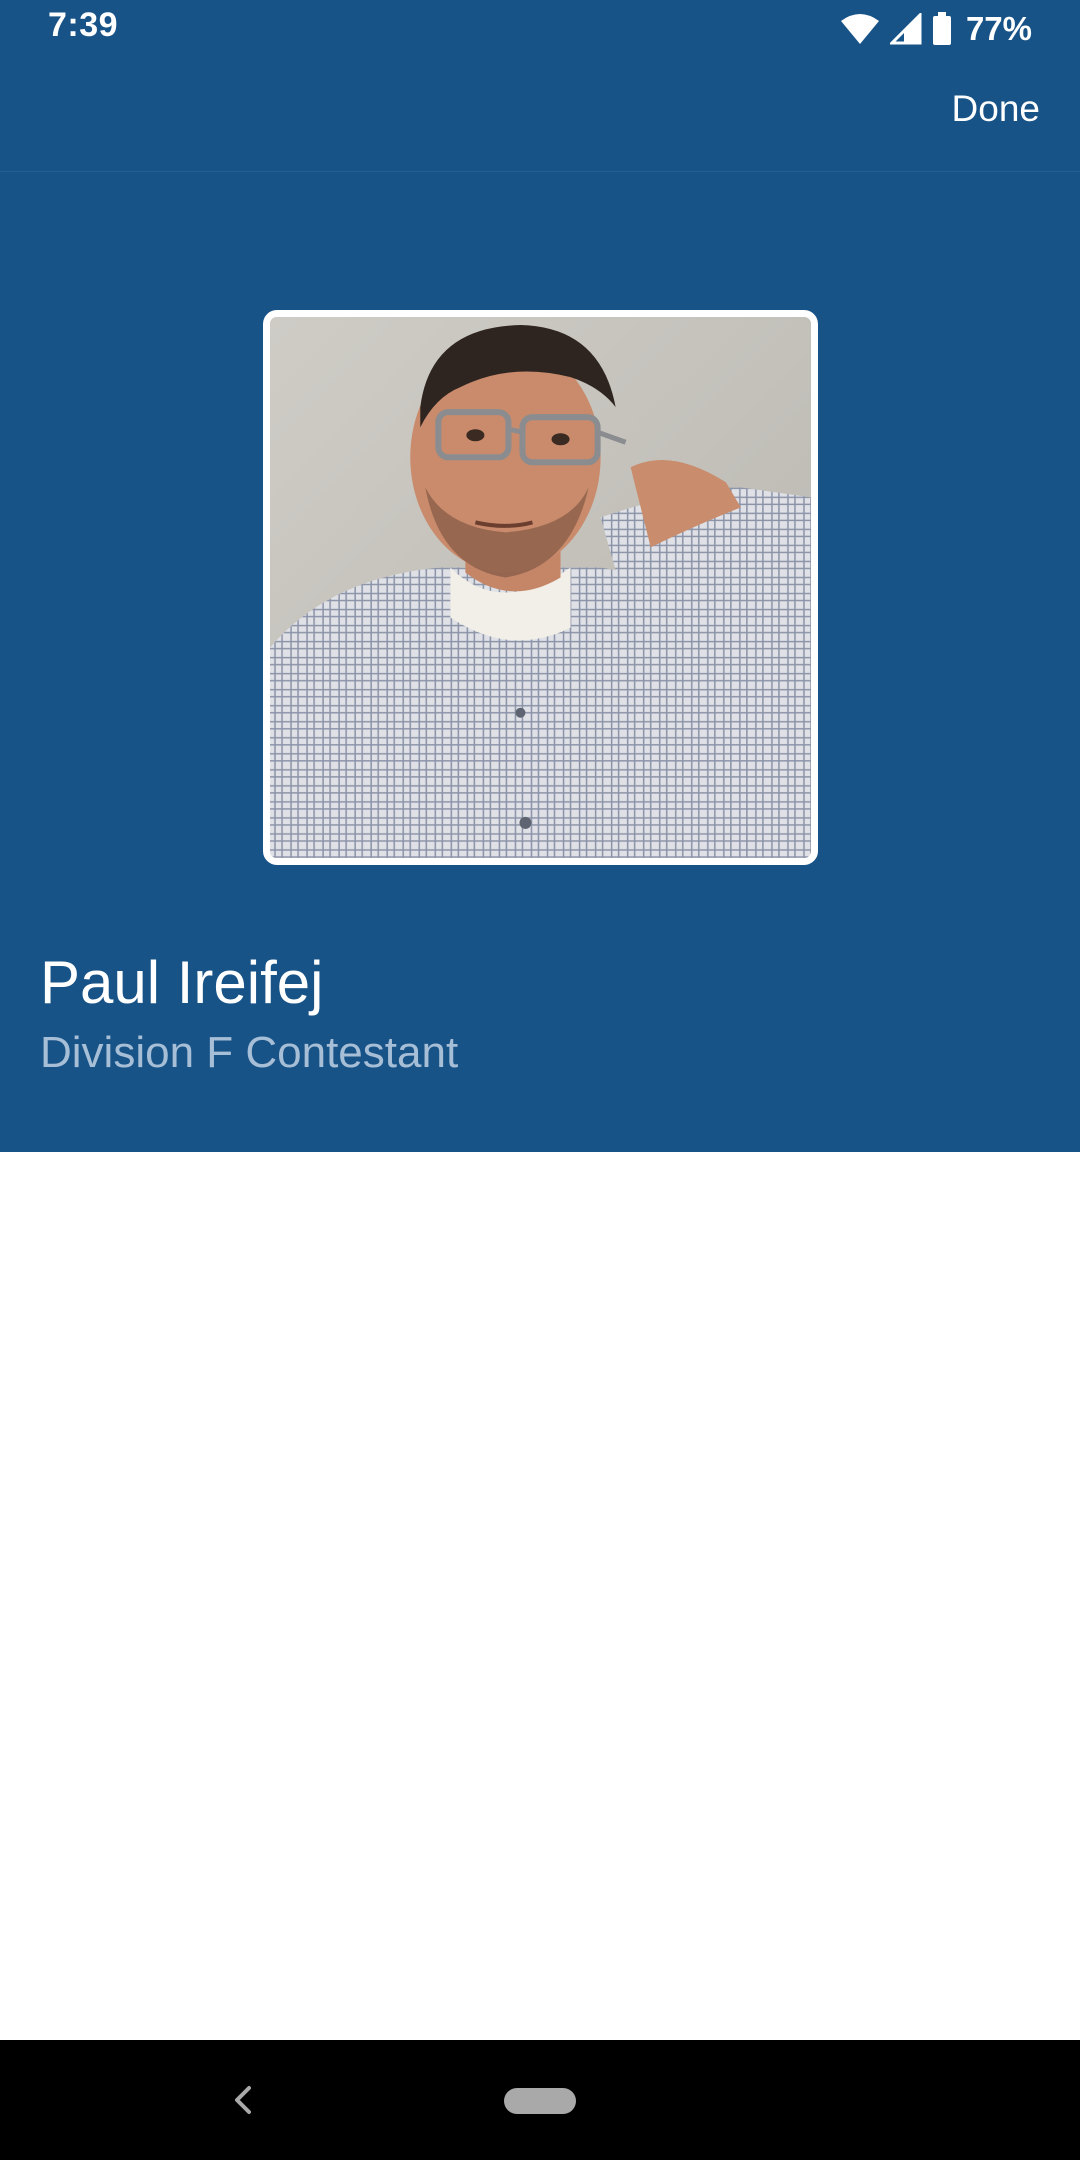 The width and height of the screenshot is (1080, 2160). What do you see at coordinates (860, 29) in the screenshot?
I see `wifi-icon` at bounding box center [860, 29].